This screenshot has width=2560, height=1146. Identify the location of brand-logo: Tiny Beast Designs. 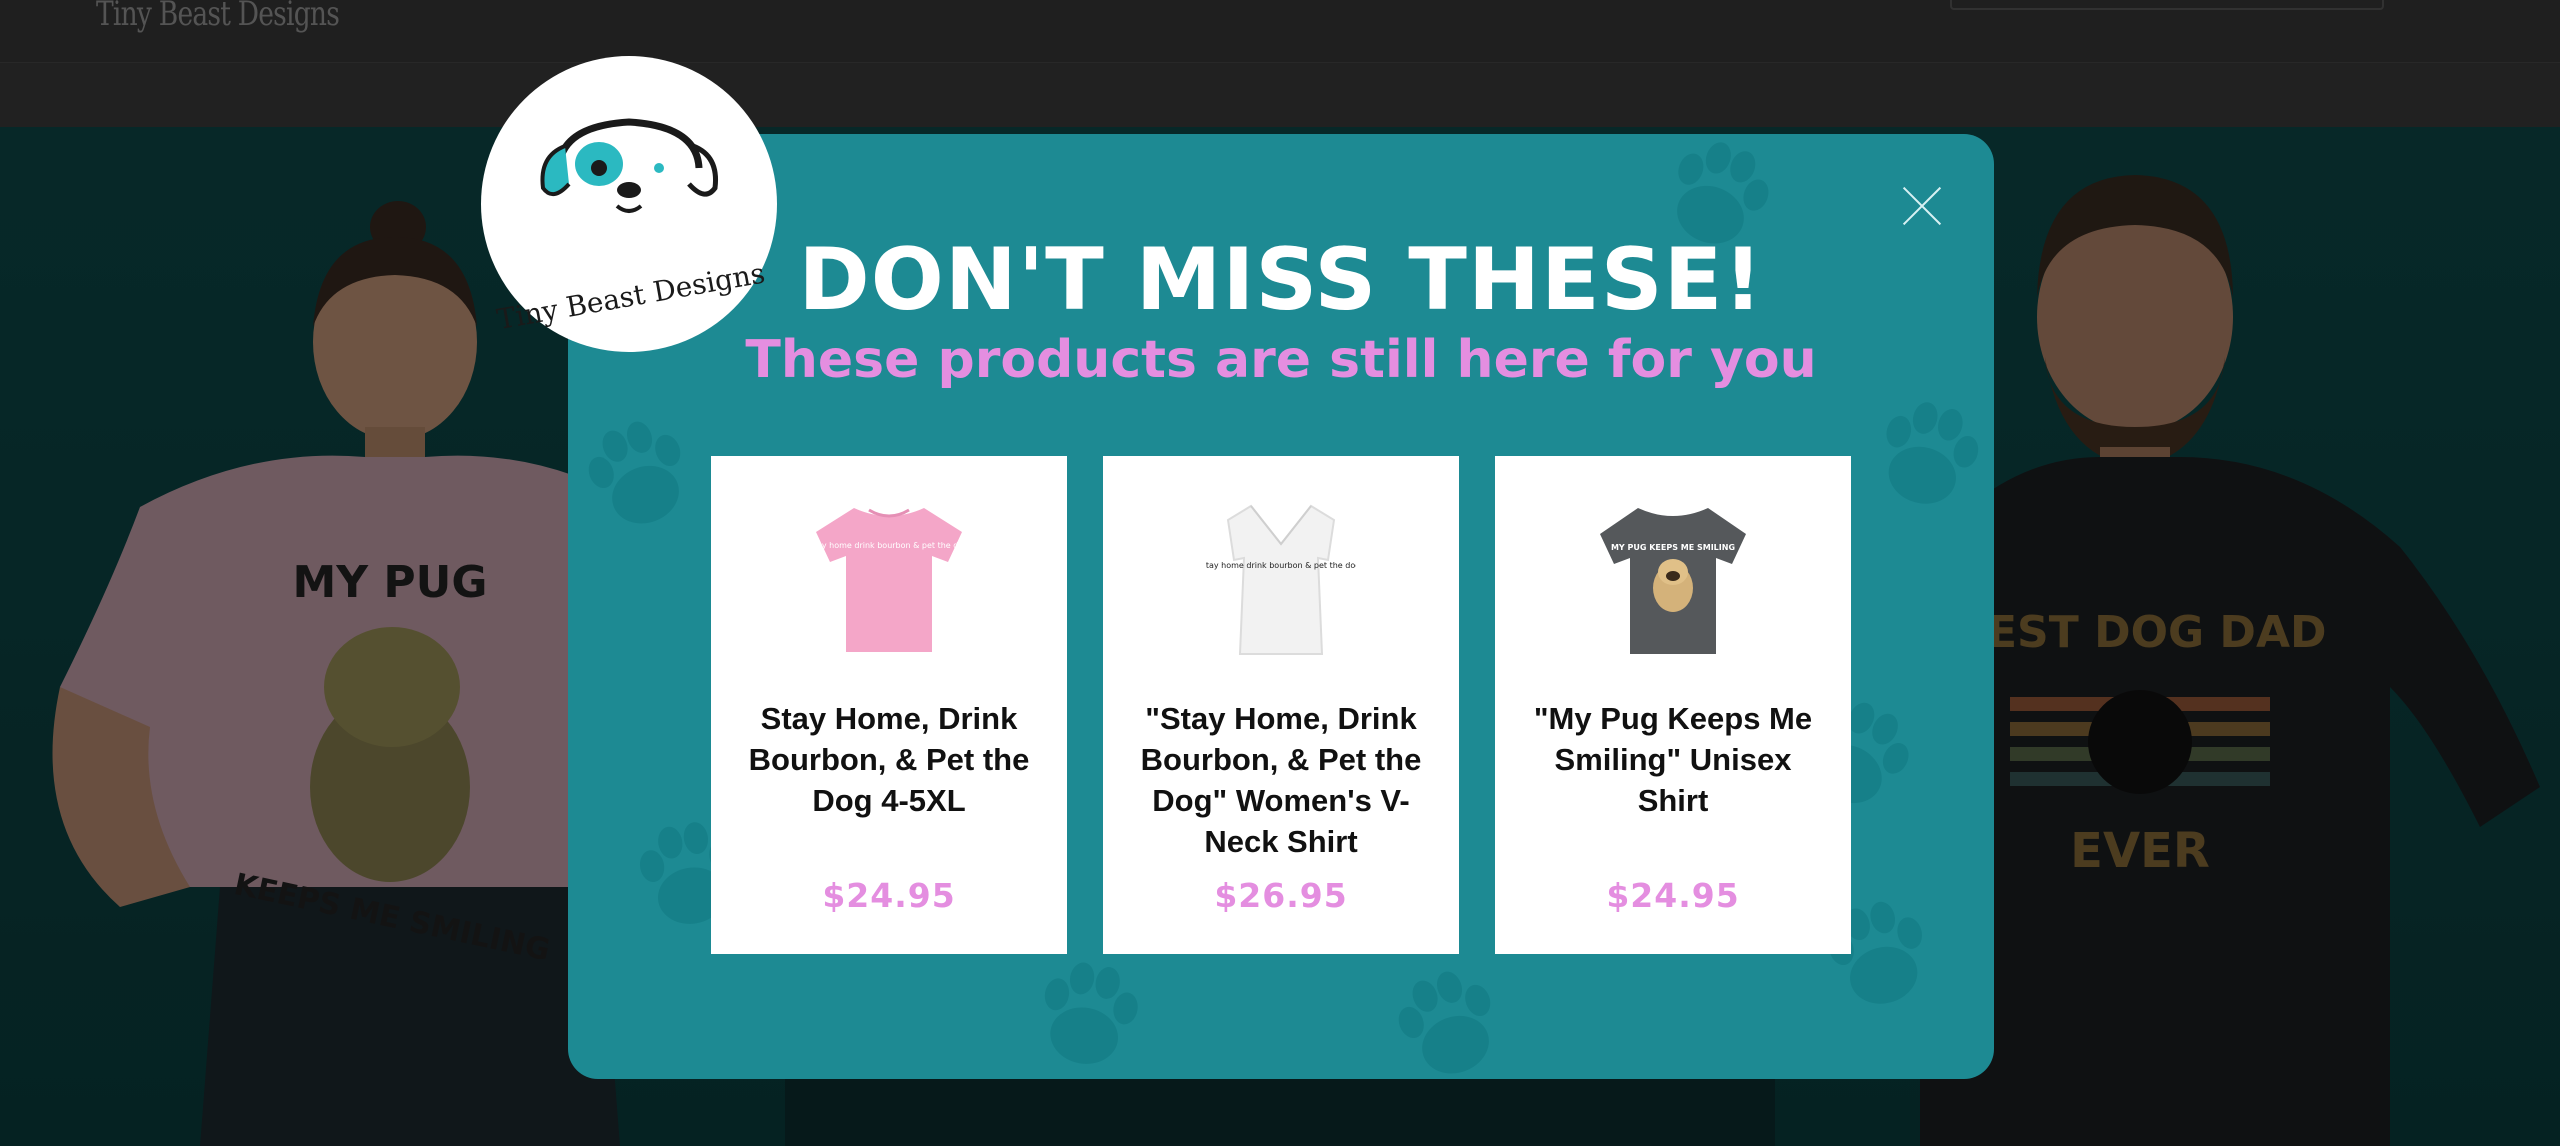
(629, 204).